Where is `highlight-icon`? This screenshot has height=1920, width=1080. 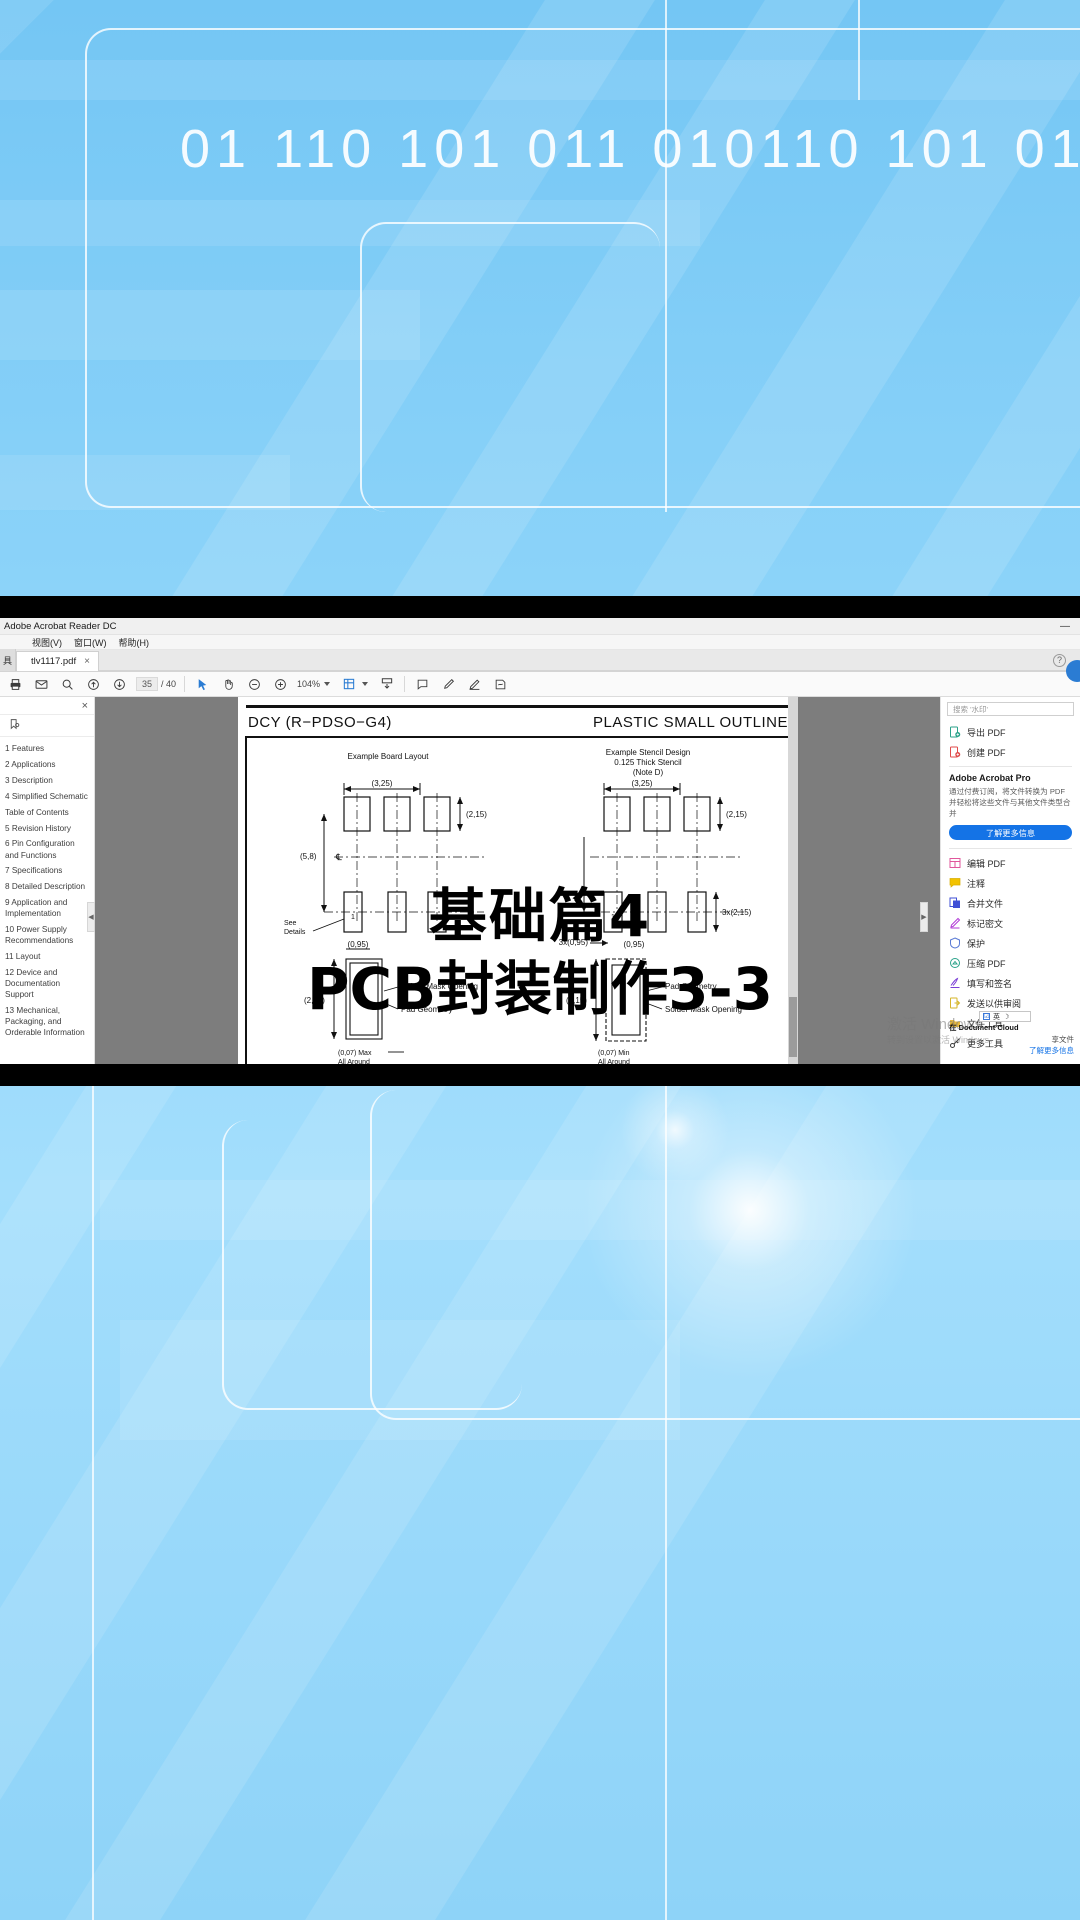 highlight-icon is located at coordinates (448, 684).